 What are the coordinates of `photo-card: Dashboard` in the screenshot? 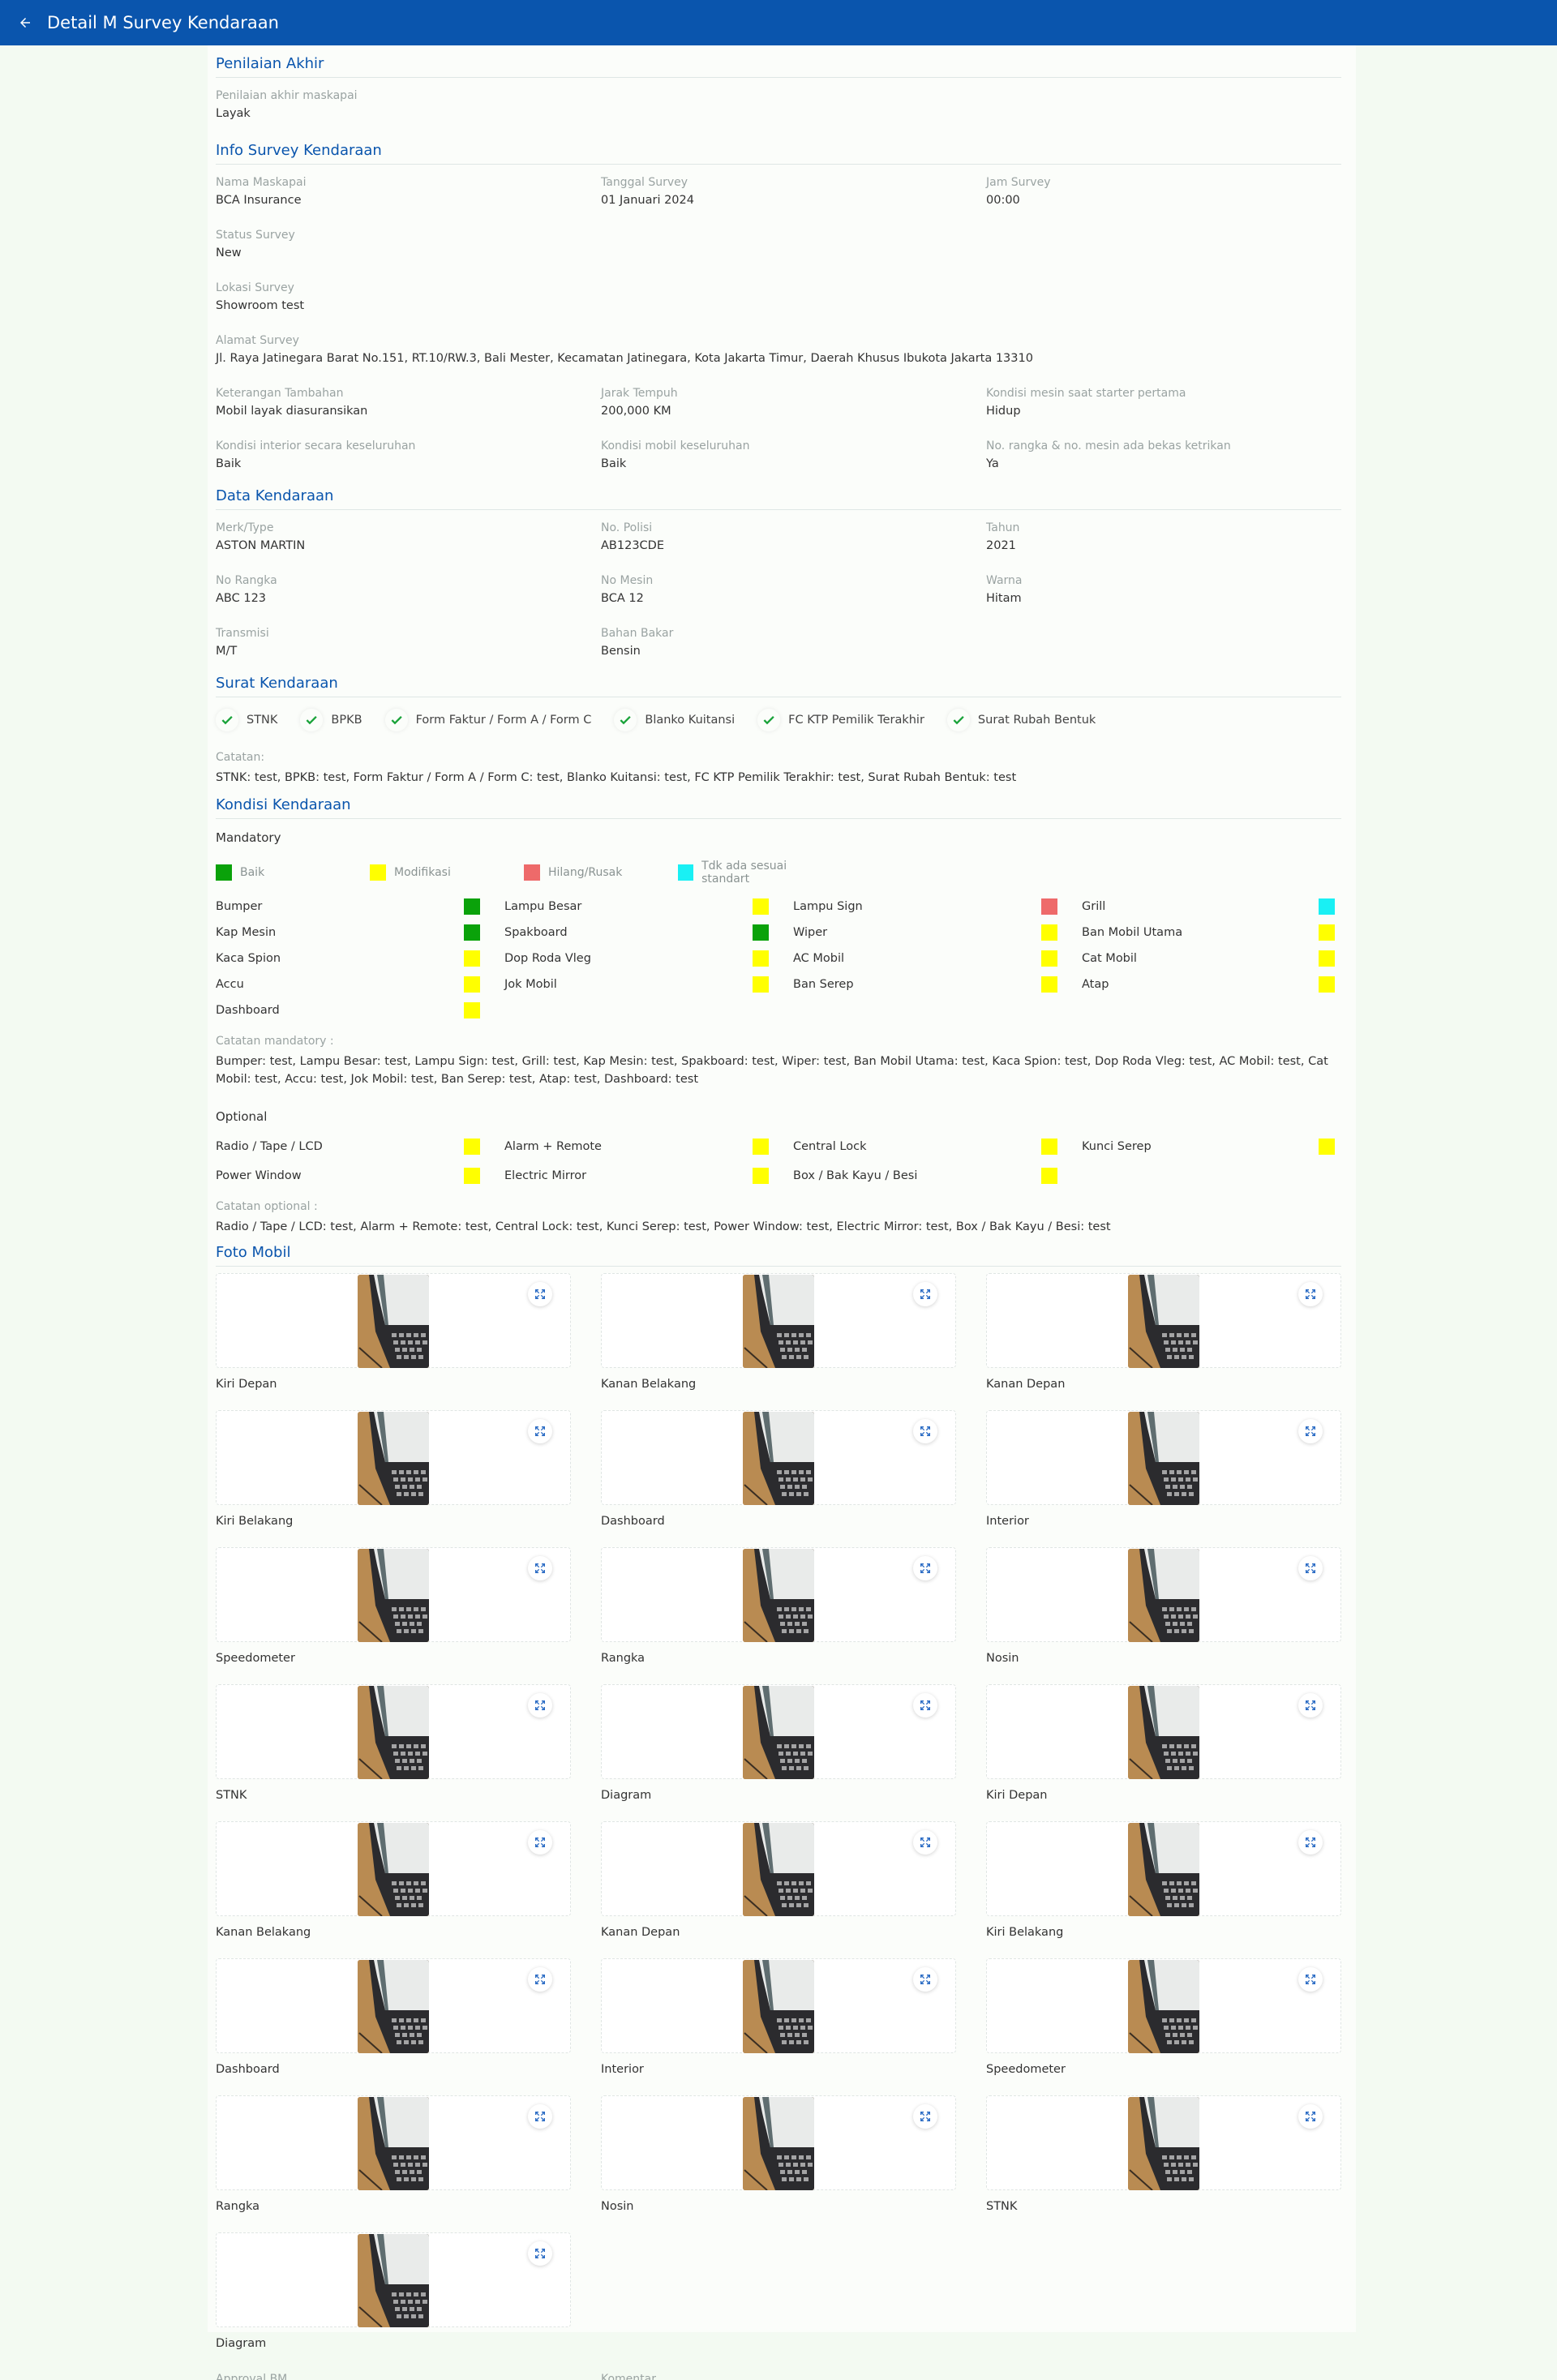 It's located at (778, 1473).